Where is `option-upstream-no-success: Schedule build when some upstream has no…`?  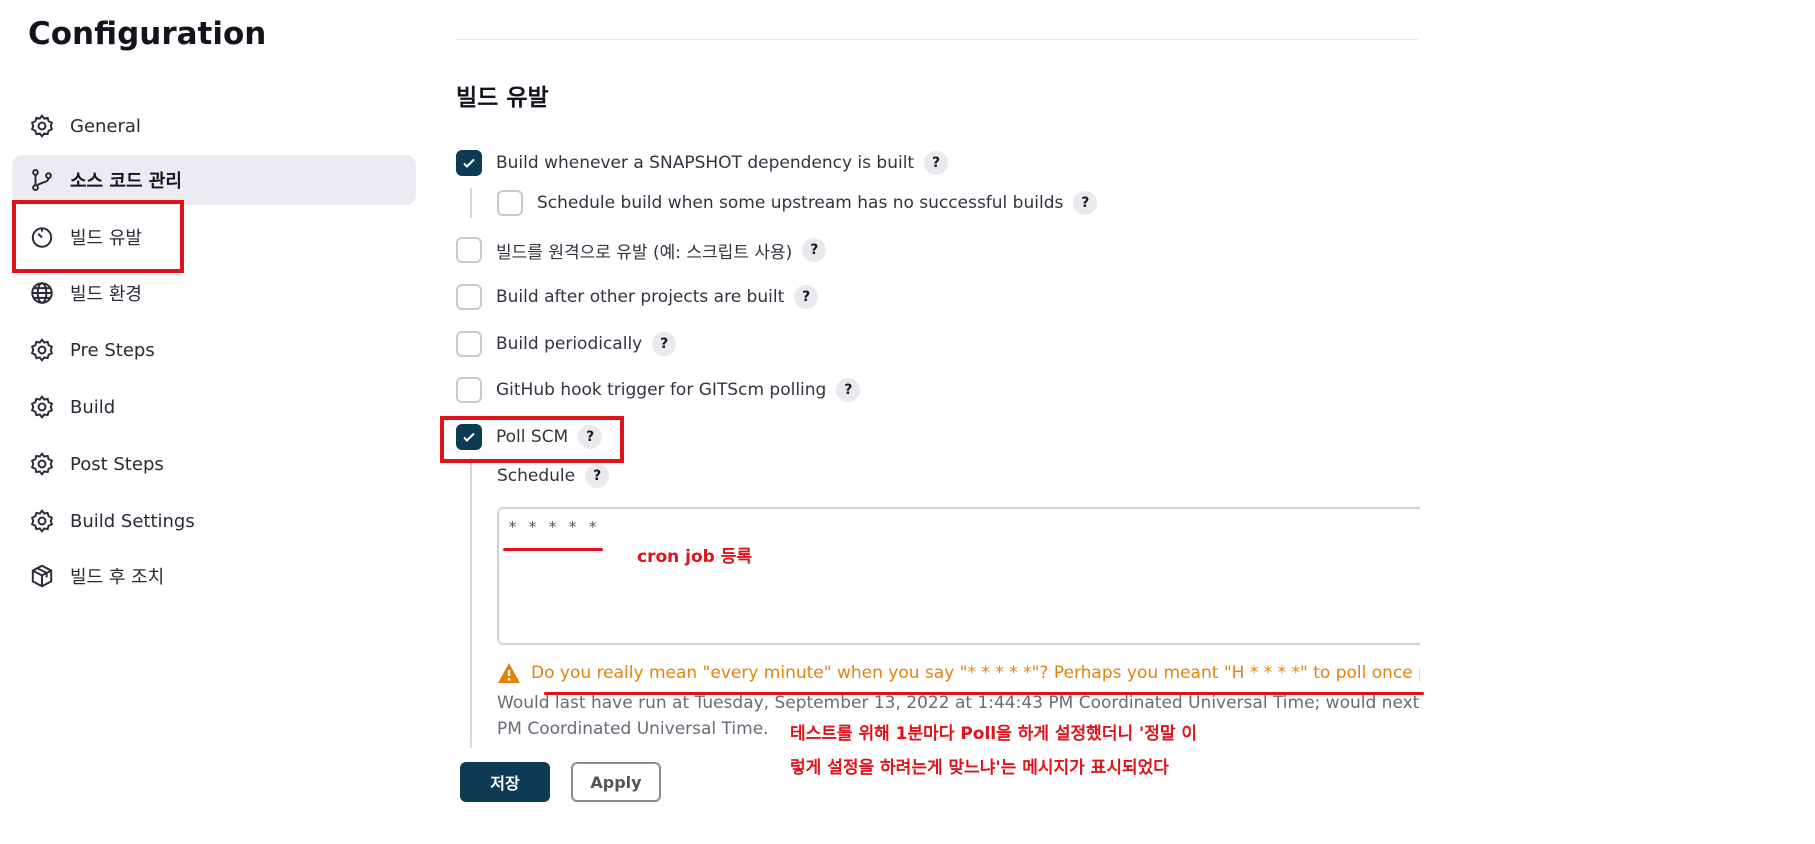 option-upstream-no-success: Schedule build when some upstream has no… is located at coordinates (797, 203).